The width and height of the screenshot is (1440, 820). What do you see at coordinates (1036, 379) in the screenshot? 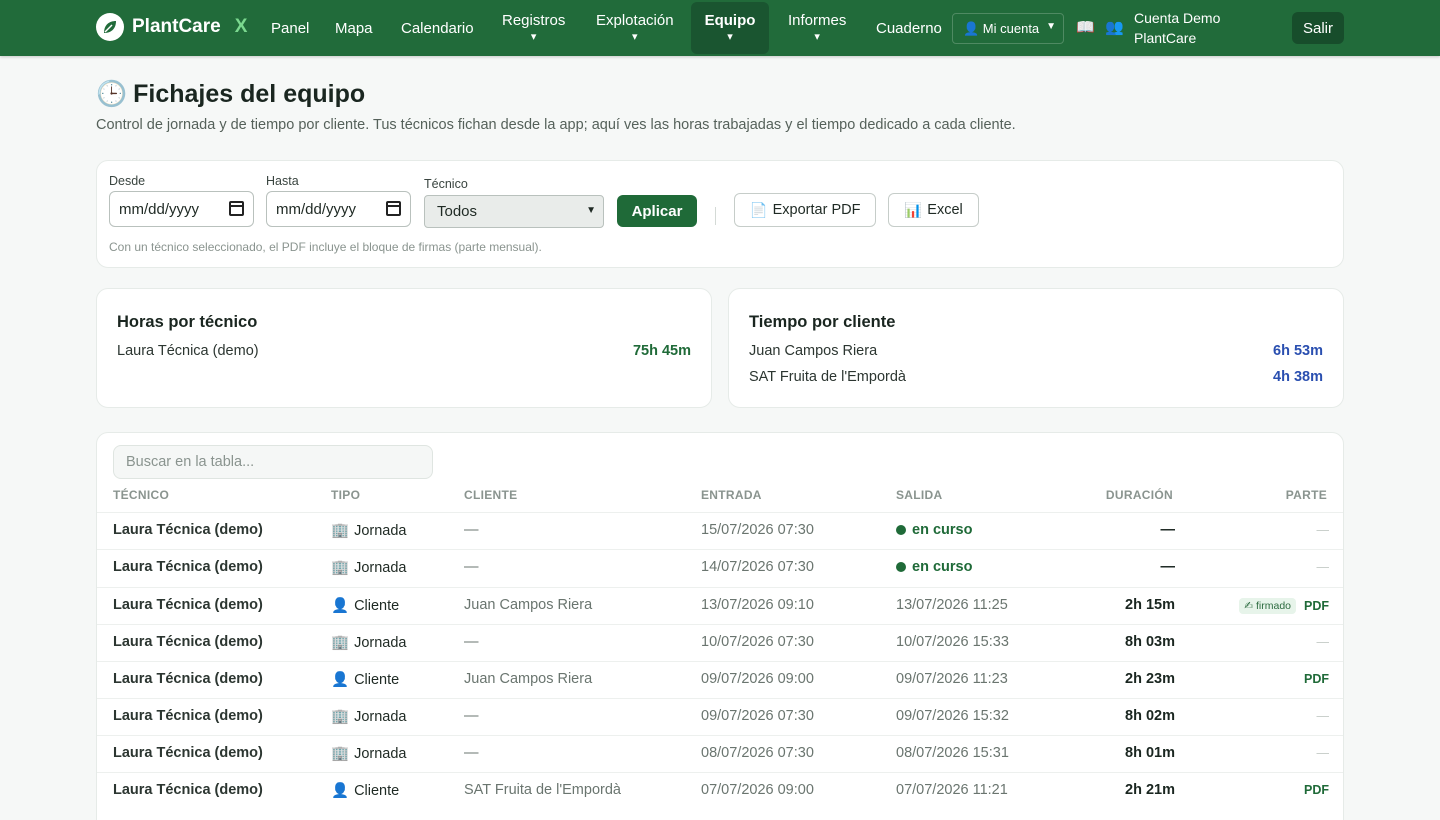
I see `client-time-row: SAT Fruita de l'Empordà 4h 38m` at bounding box center [1036, 379].